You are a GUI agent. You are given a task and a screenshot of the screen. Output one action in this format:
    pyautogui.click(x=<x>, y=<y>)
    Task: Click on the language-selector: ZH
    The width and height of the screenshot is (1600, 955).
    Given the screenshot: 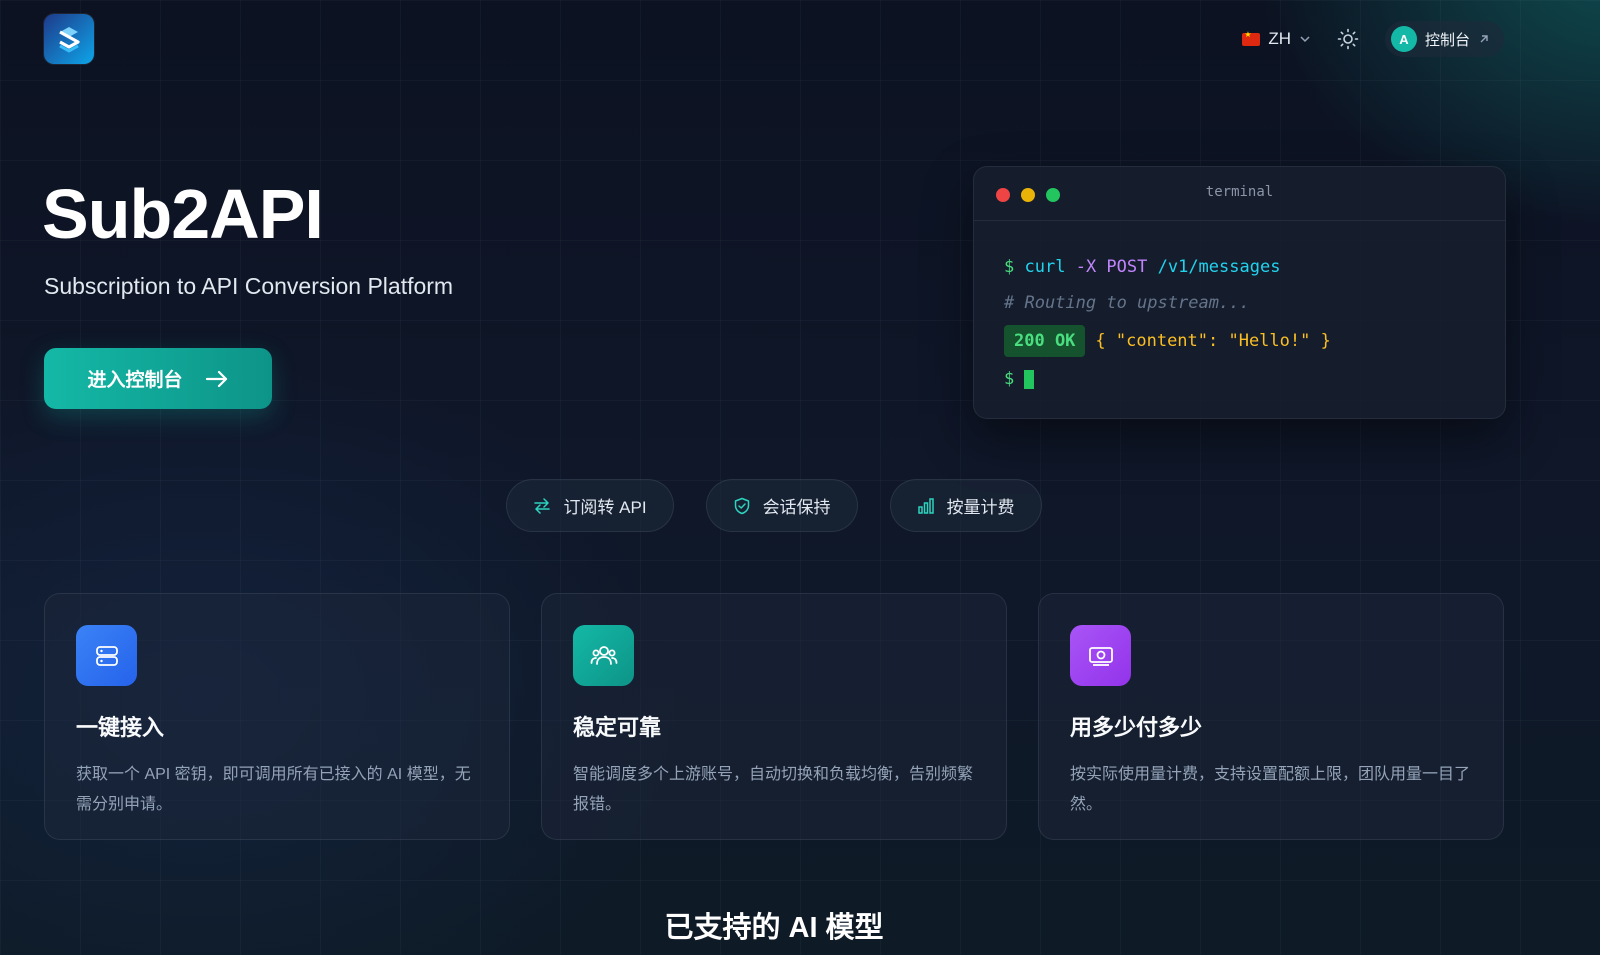 What is the action you would take?
    pyautogui.click(x=1276, y=39)
    